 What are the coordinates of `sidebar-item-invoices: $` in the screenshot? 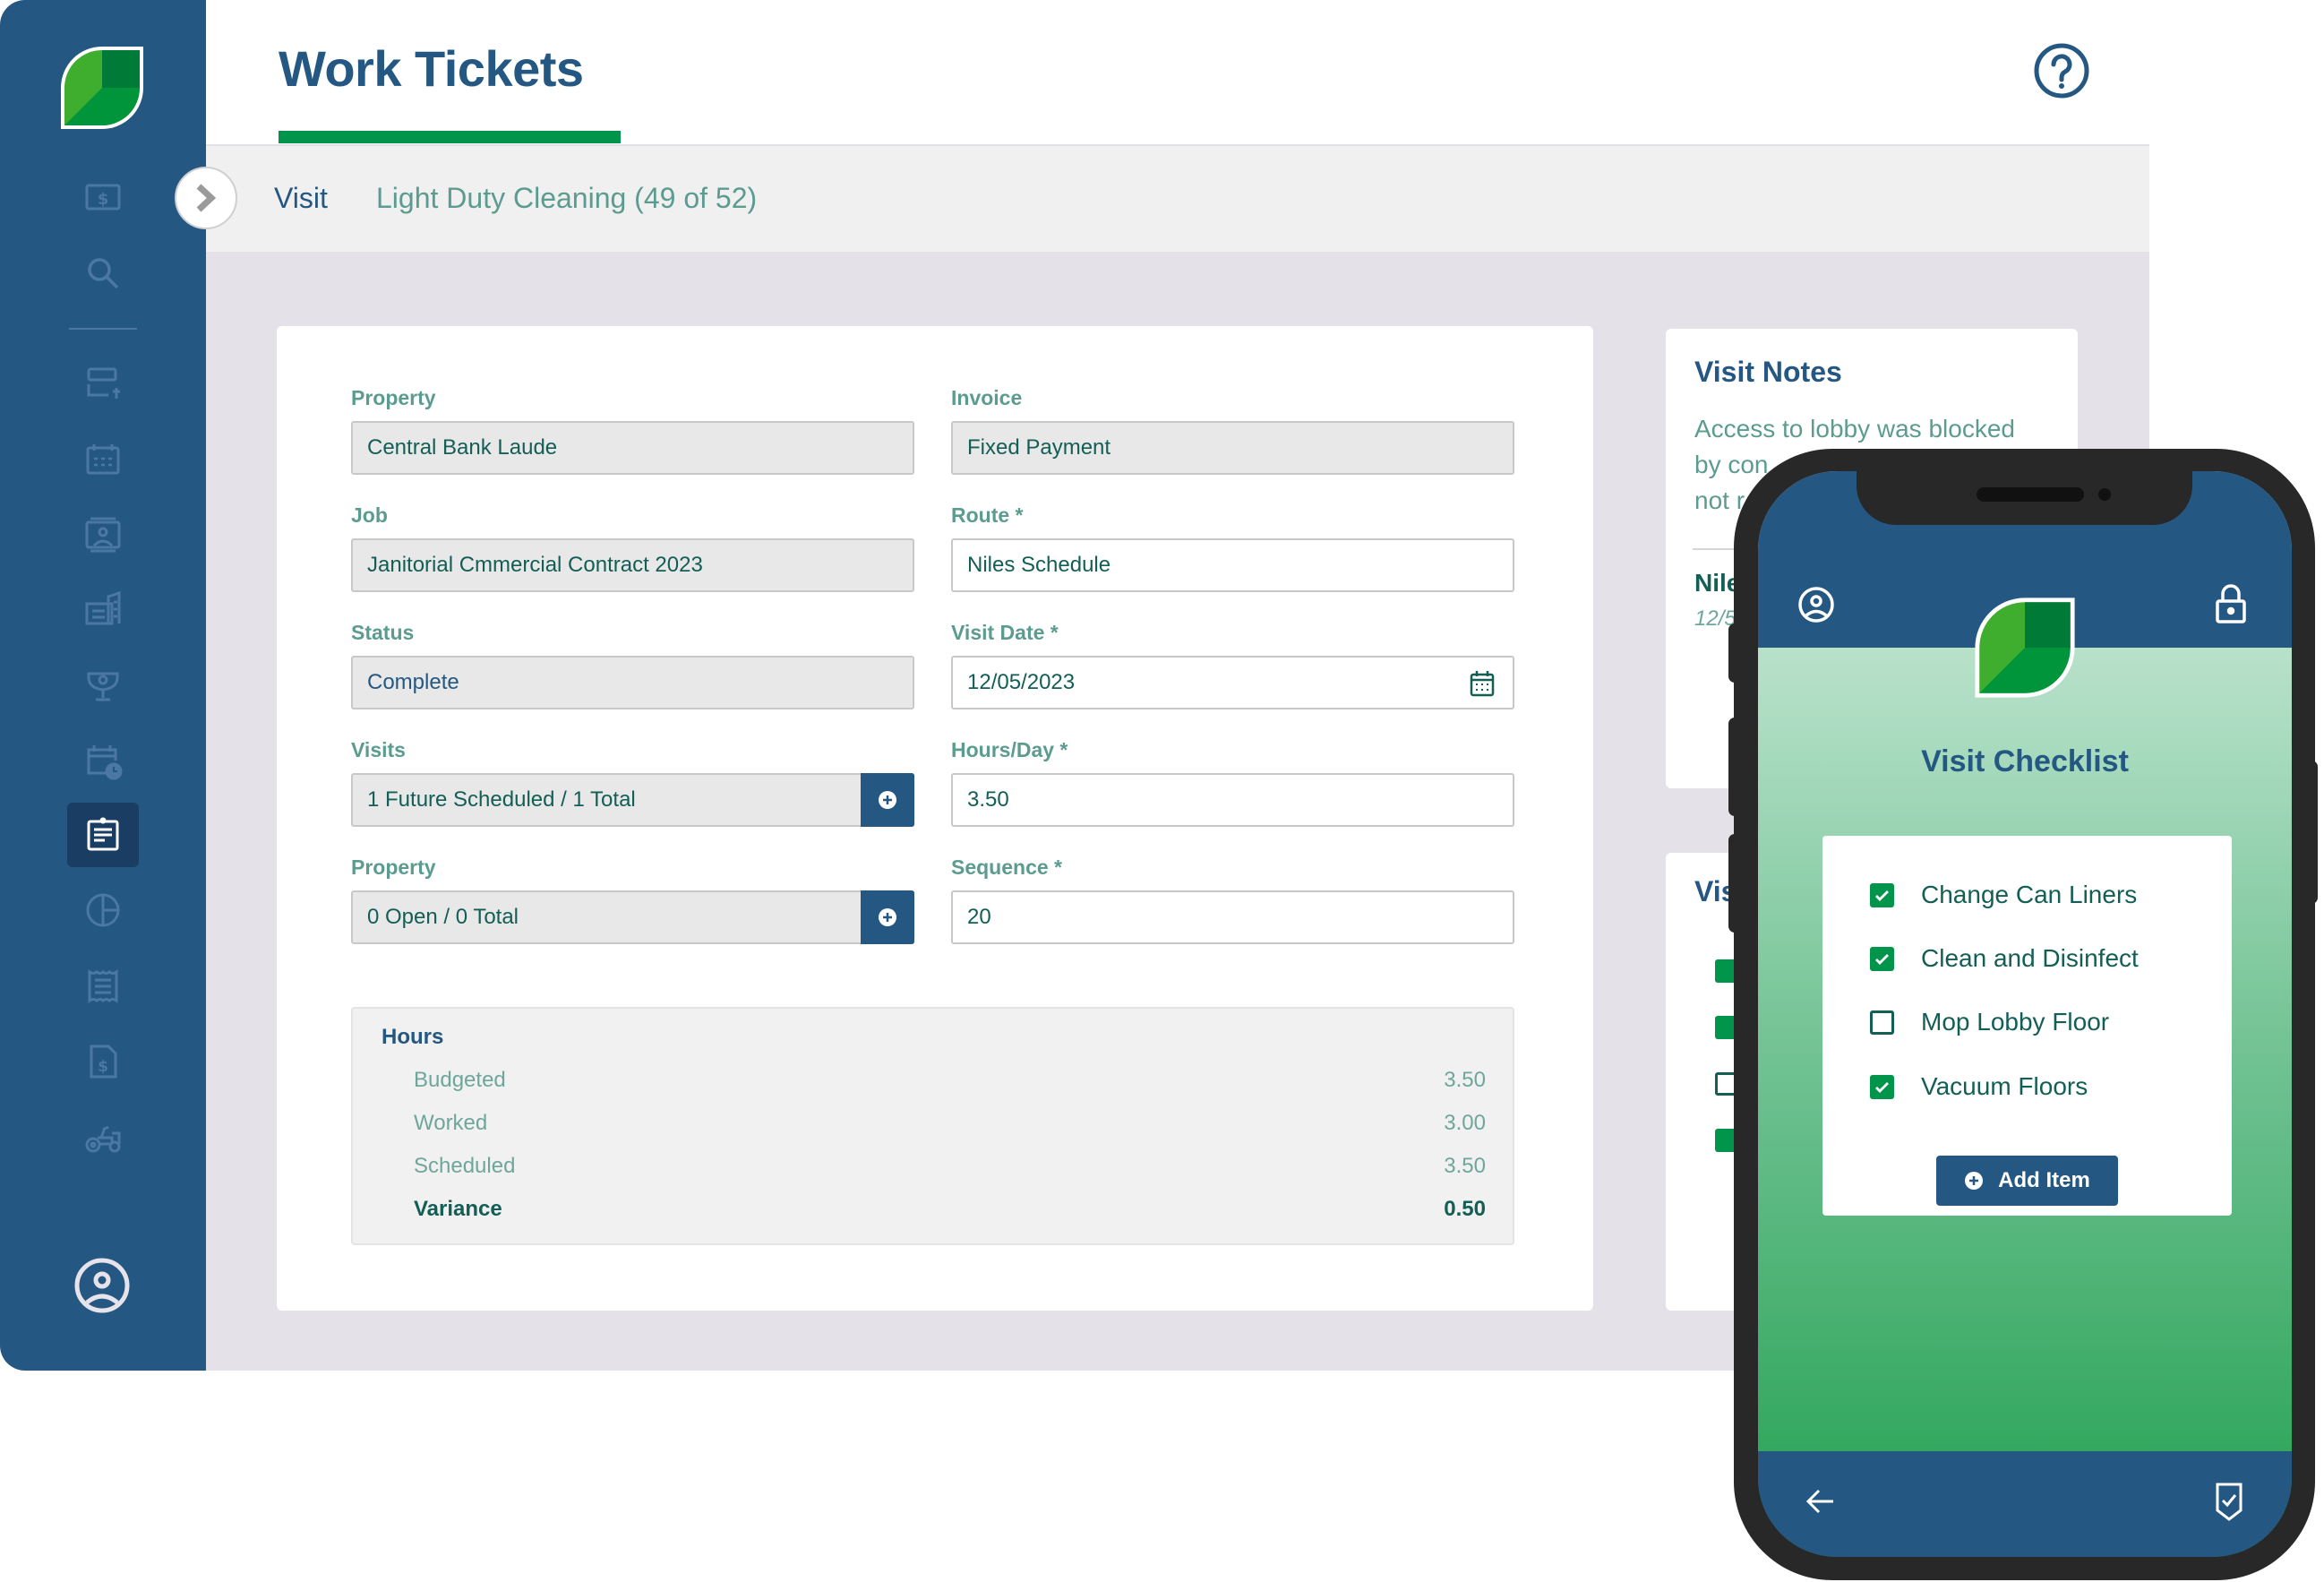 It's located at (103, 1061).